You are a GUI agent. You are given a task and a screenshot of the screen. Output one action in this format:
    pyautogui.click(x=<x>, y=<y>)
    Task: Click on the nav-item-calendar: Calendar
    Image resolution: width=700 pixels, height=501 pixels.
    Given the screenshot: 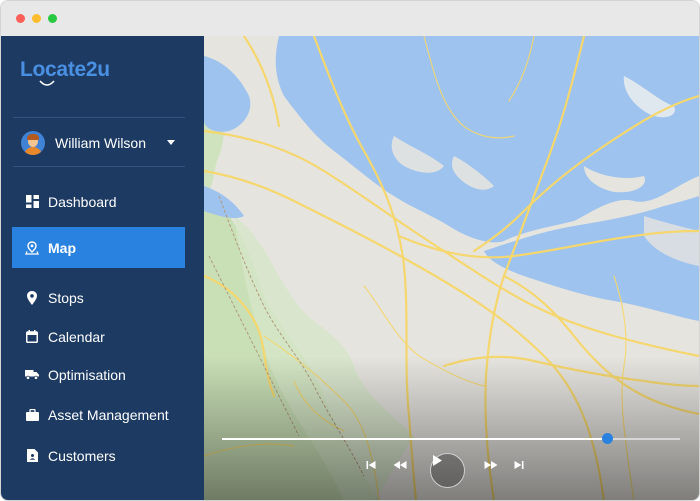 What is the action you would take?
    pyautogui.click(x=98, y=336)
    